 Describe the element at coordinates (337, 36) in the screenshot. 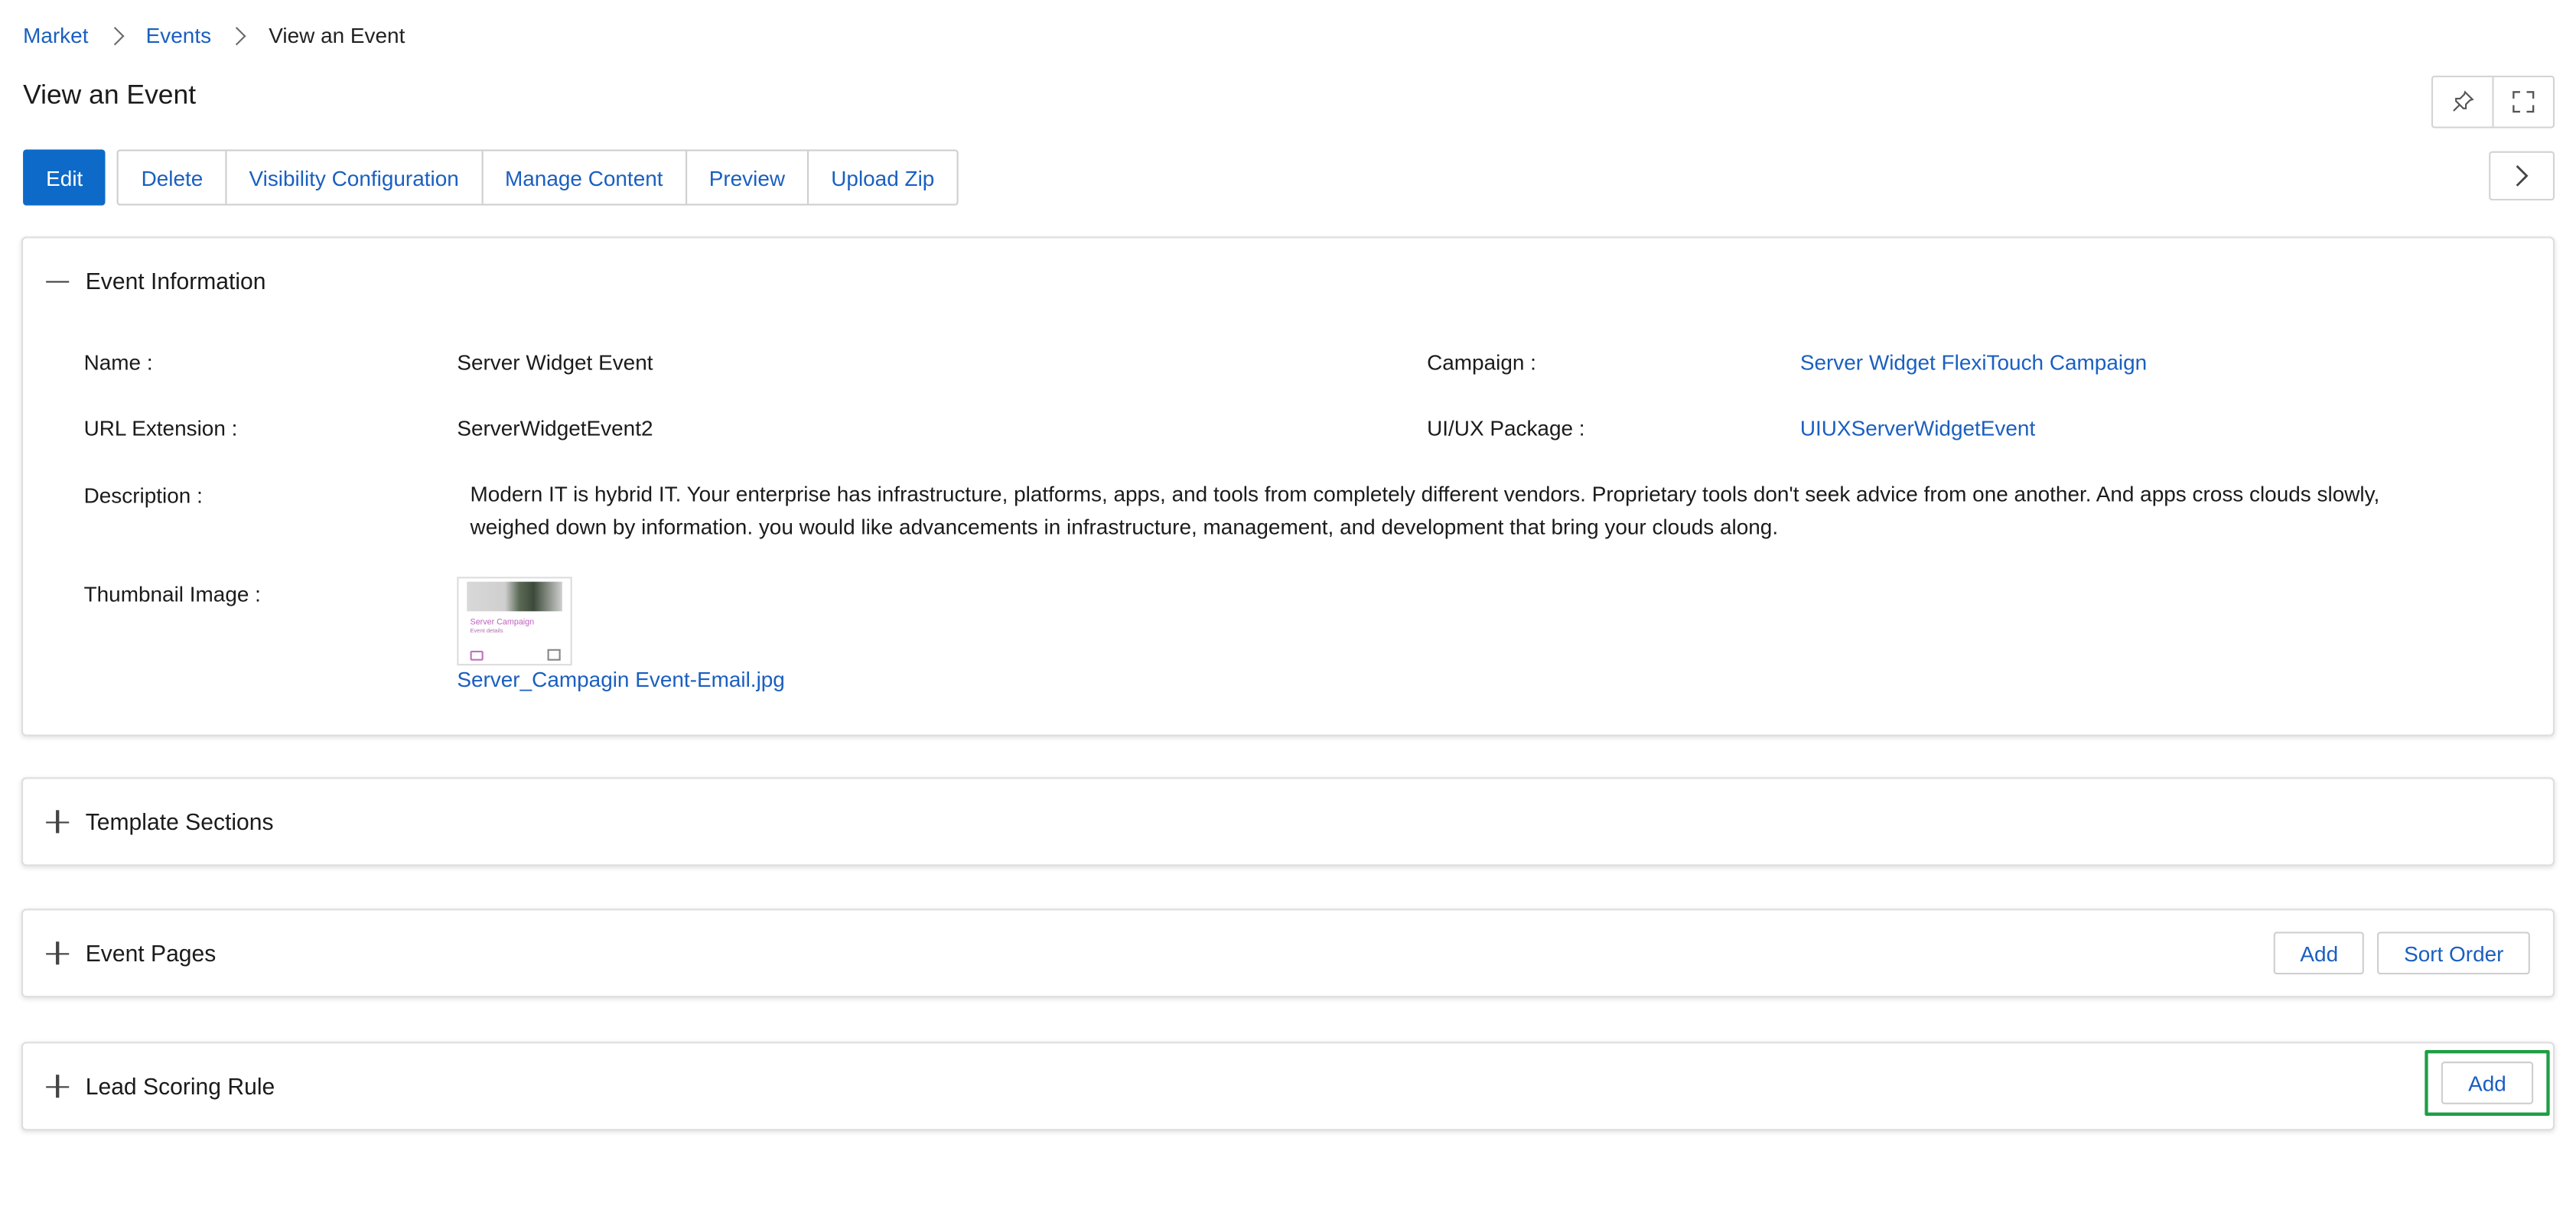

I see `breadcrumb-current: View an Event` at that location.